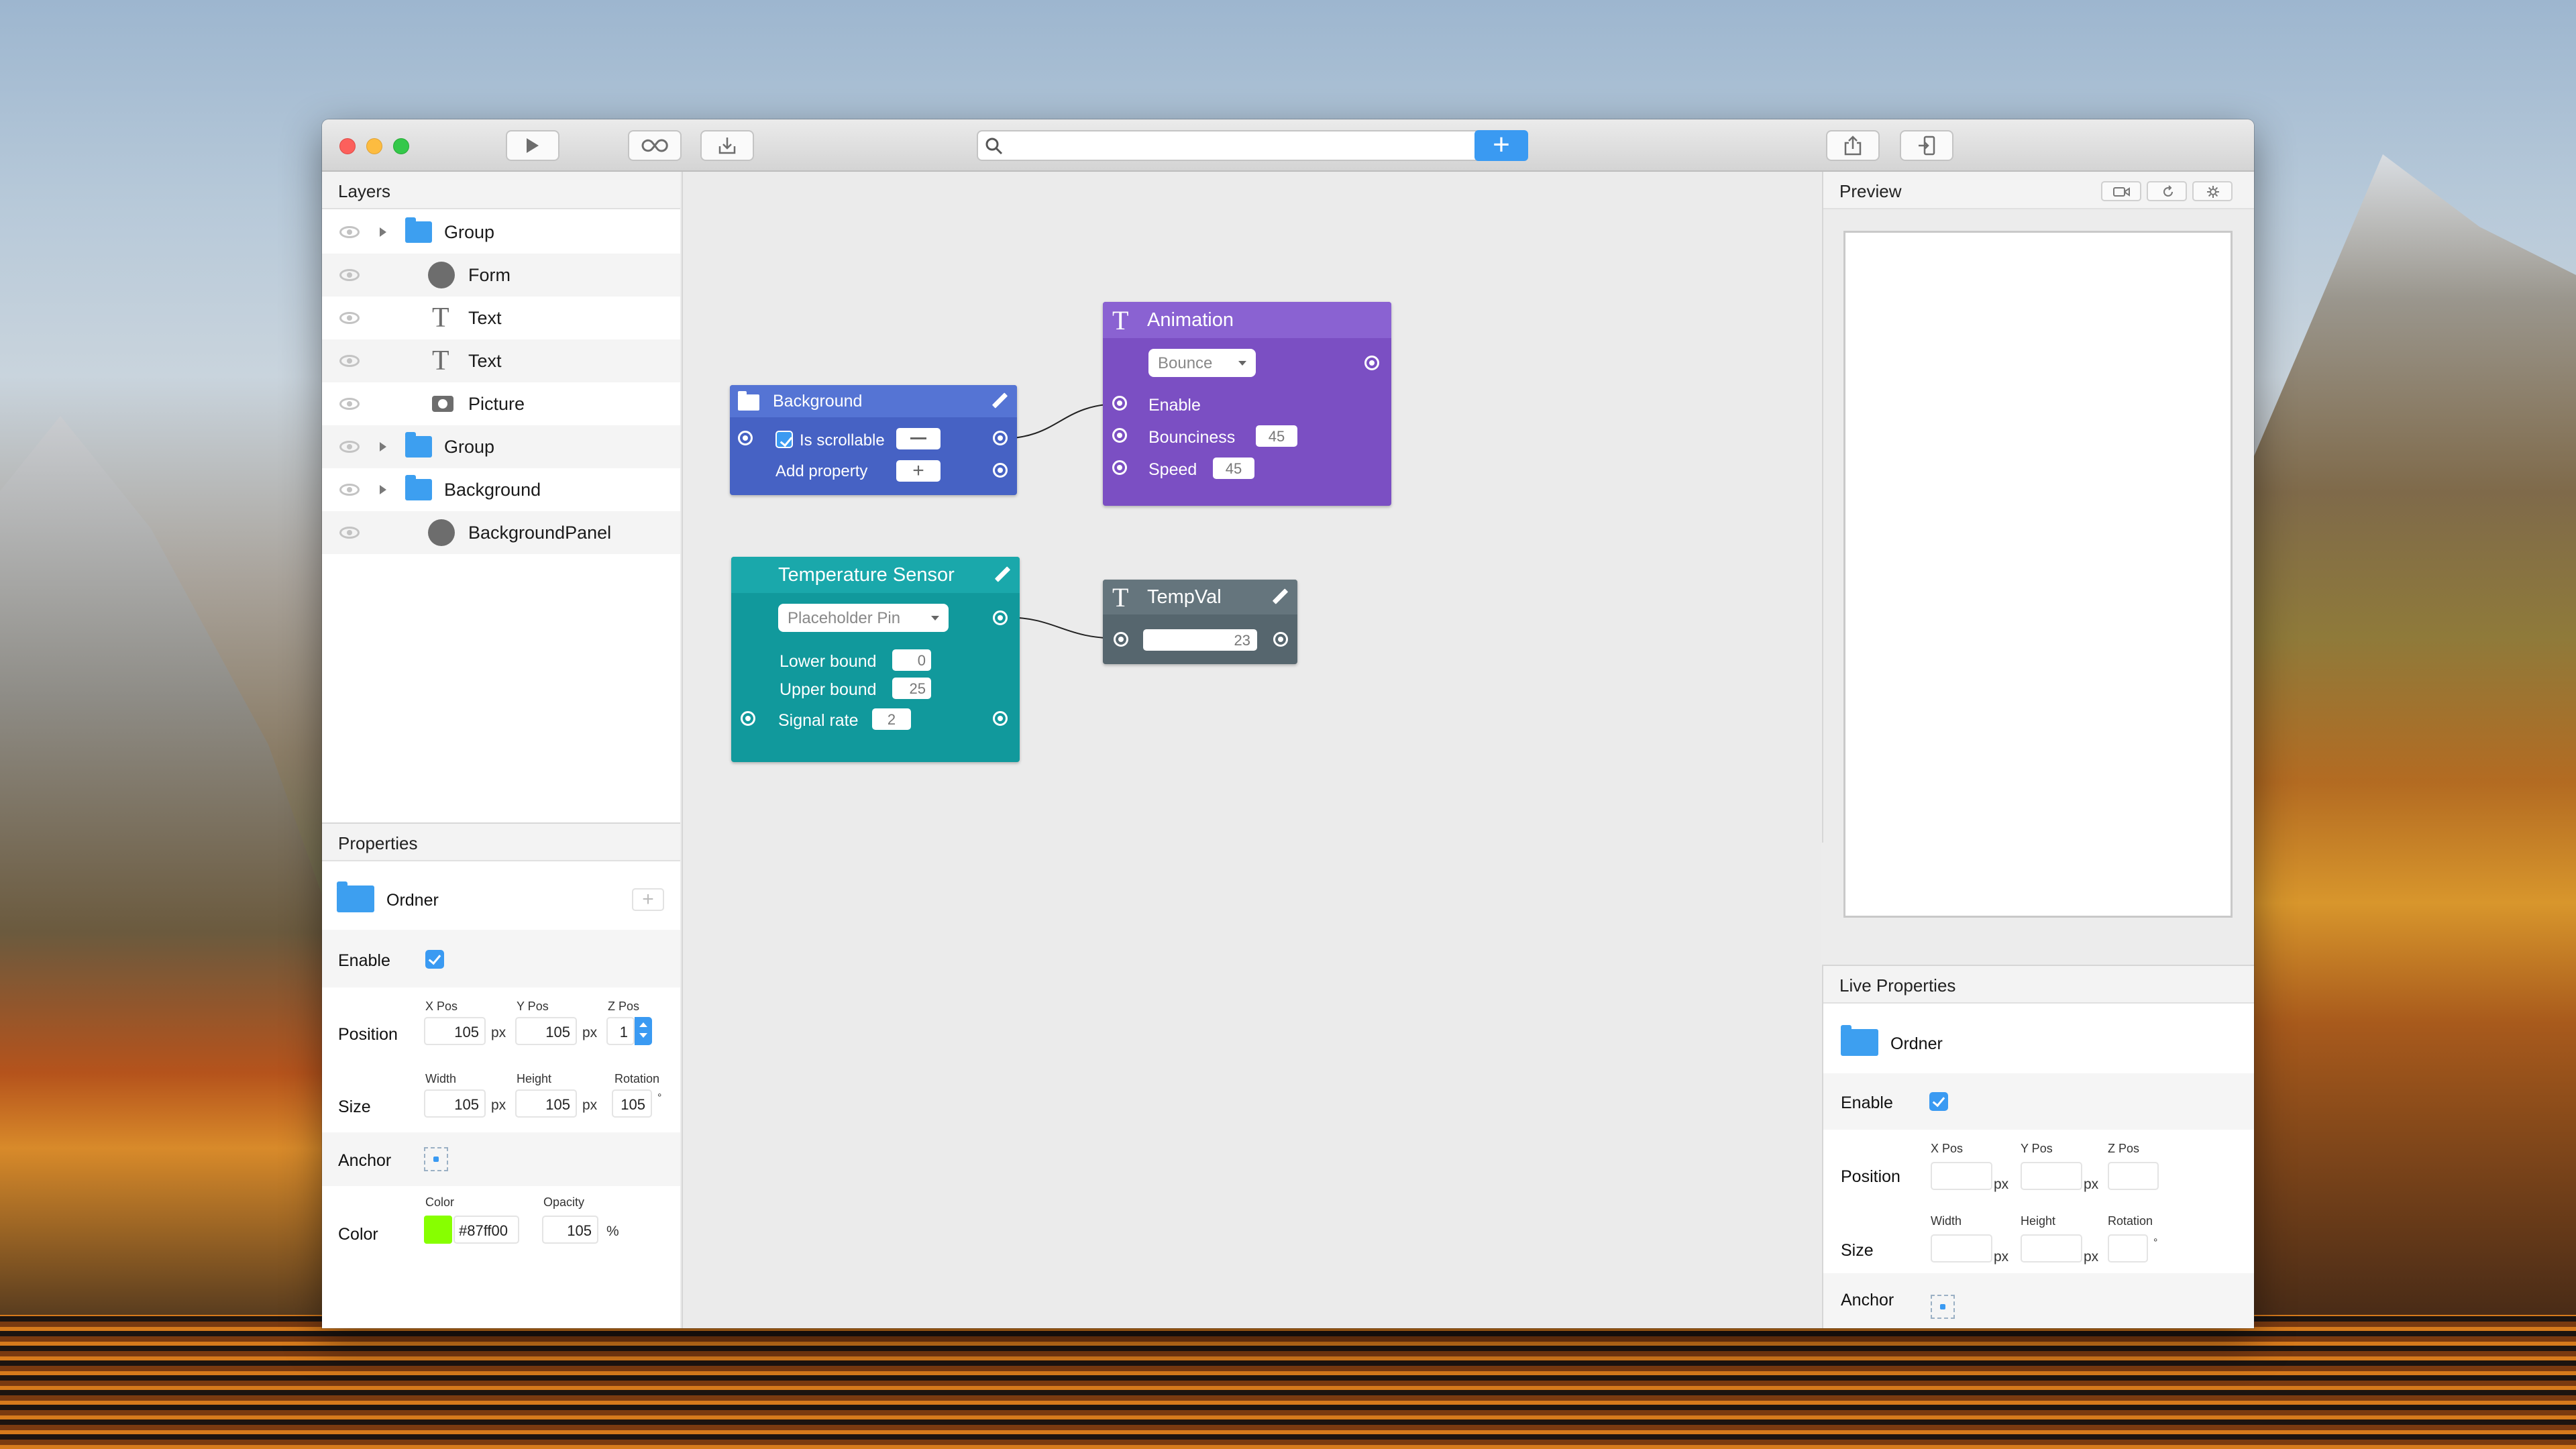 Image resolution: width=2576 pixels, height=1449 pixels. What do you see at coordinates (2415, 758) in the screenshot?
I see `background-mountain-right` at bounding box center [2415, 758].